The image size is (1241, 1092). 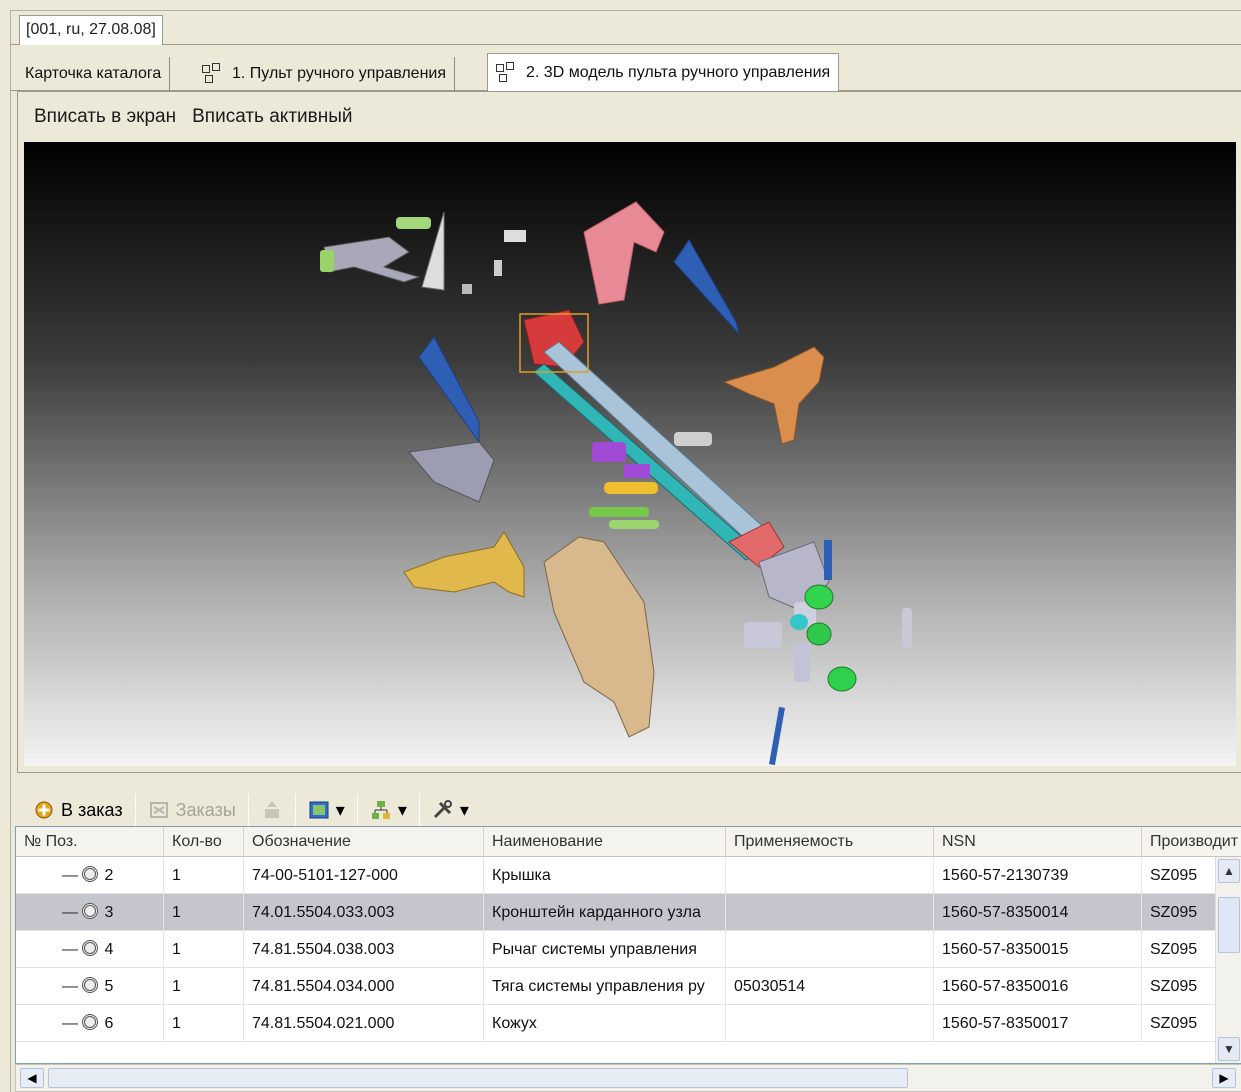 What do you see at coordinates (1038, 875) in the screenshot?
I see `nsn-cell: 1560-57-2130739` at bounding box center [1038, 875].